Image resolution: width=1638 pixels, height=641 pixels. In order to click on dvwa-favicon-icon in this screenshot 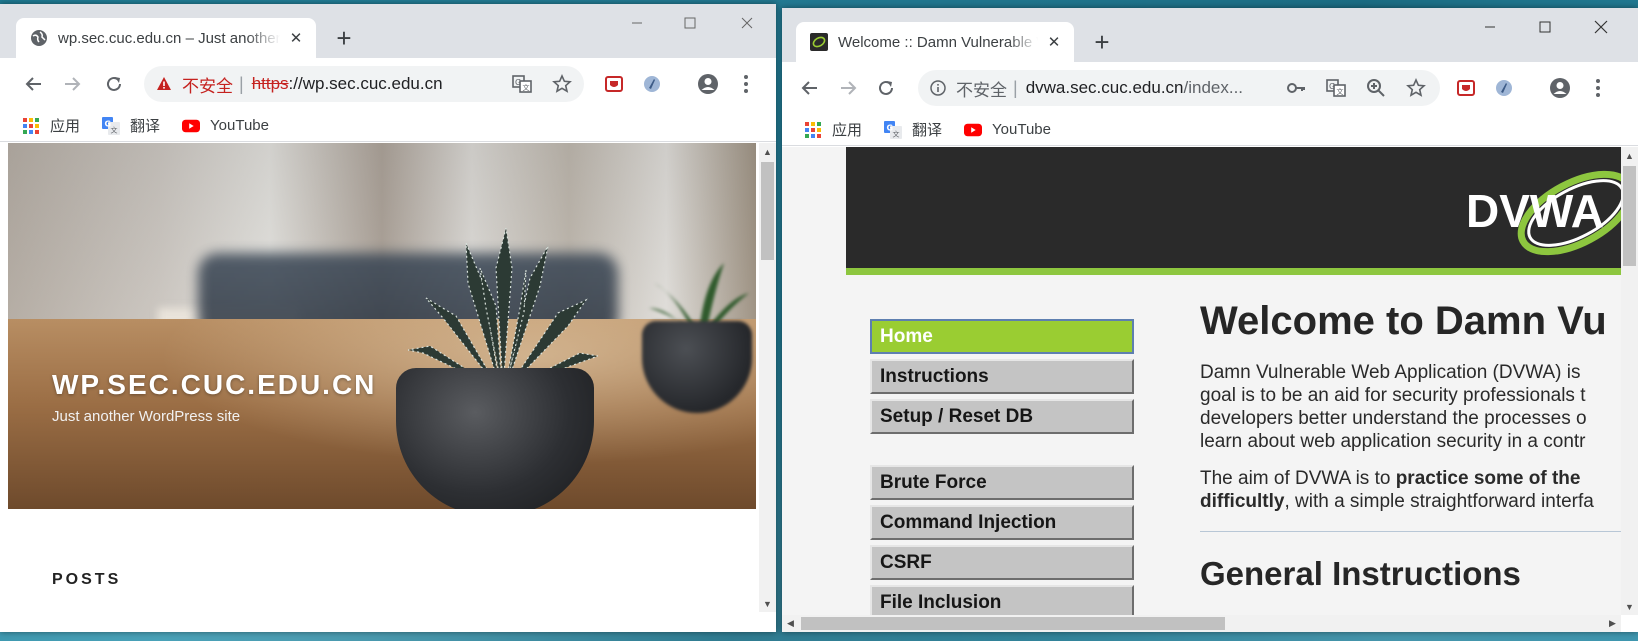, I will do `click(819, 42)`.